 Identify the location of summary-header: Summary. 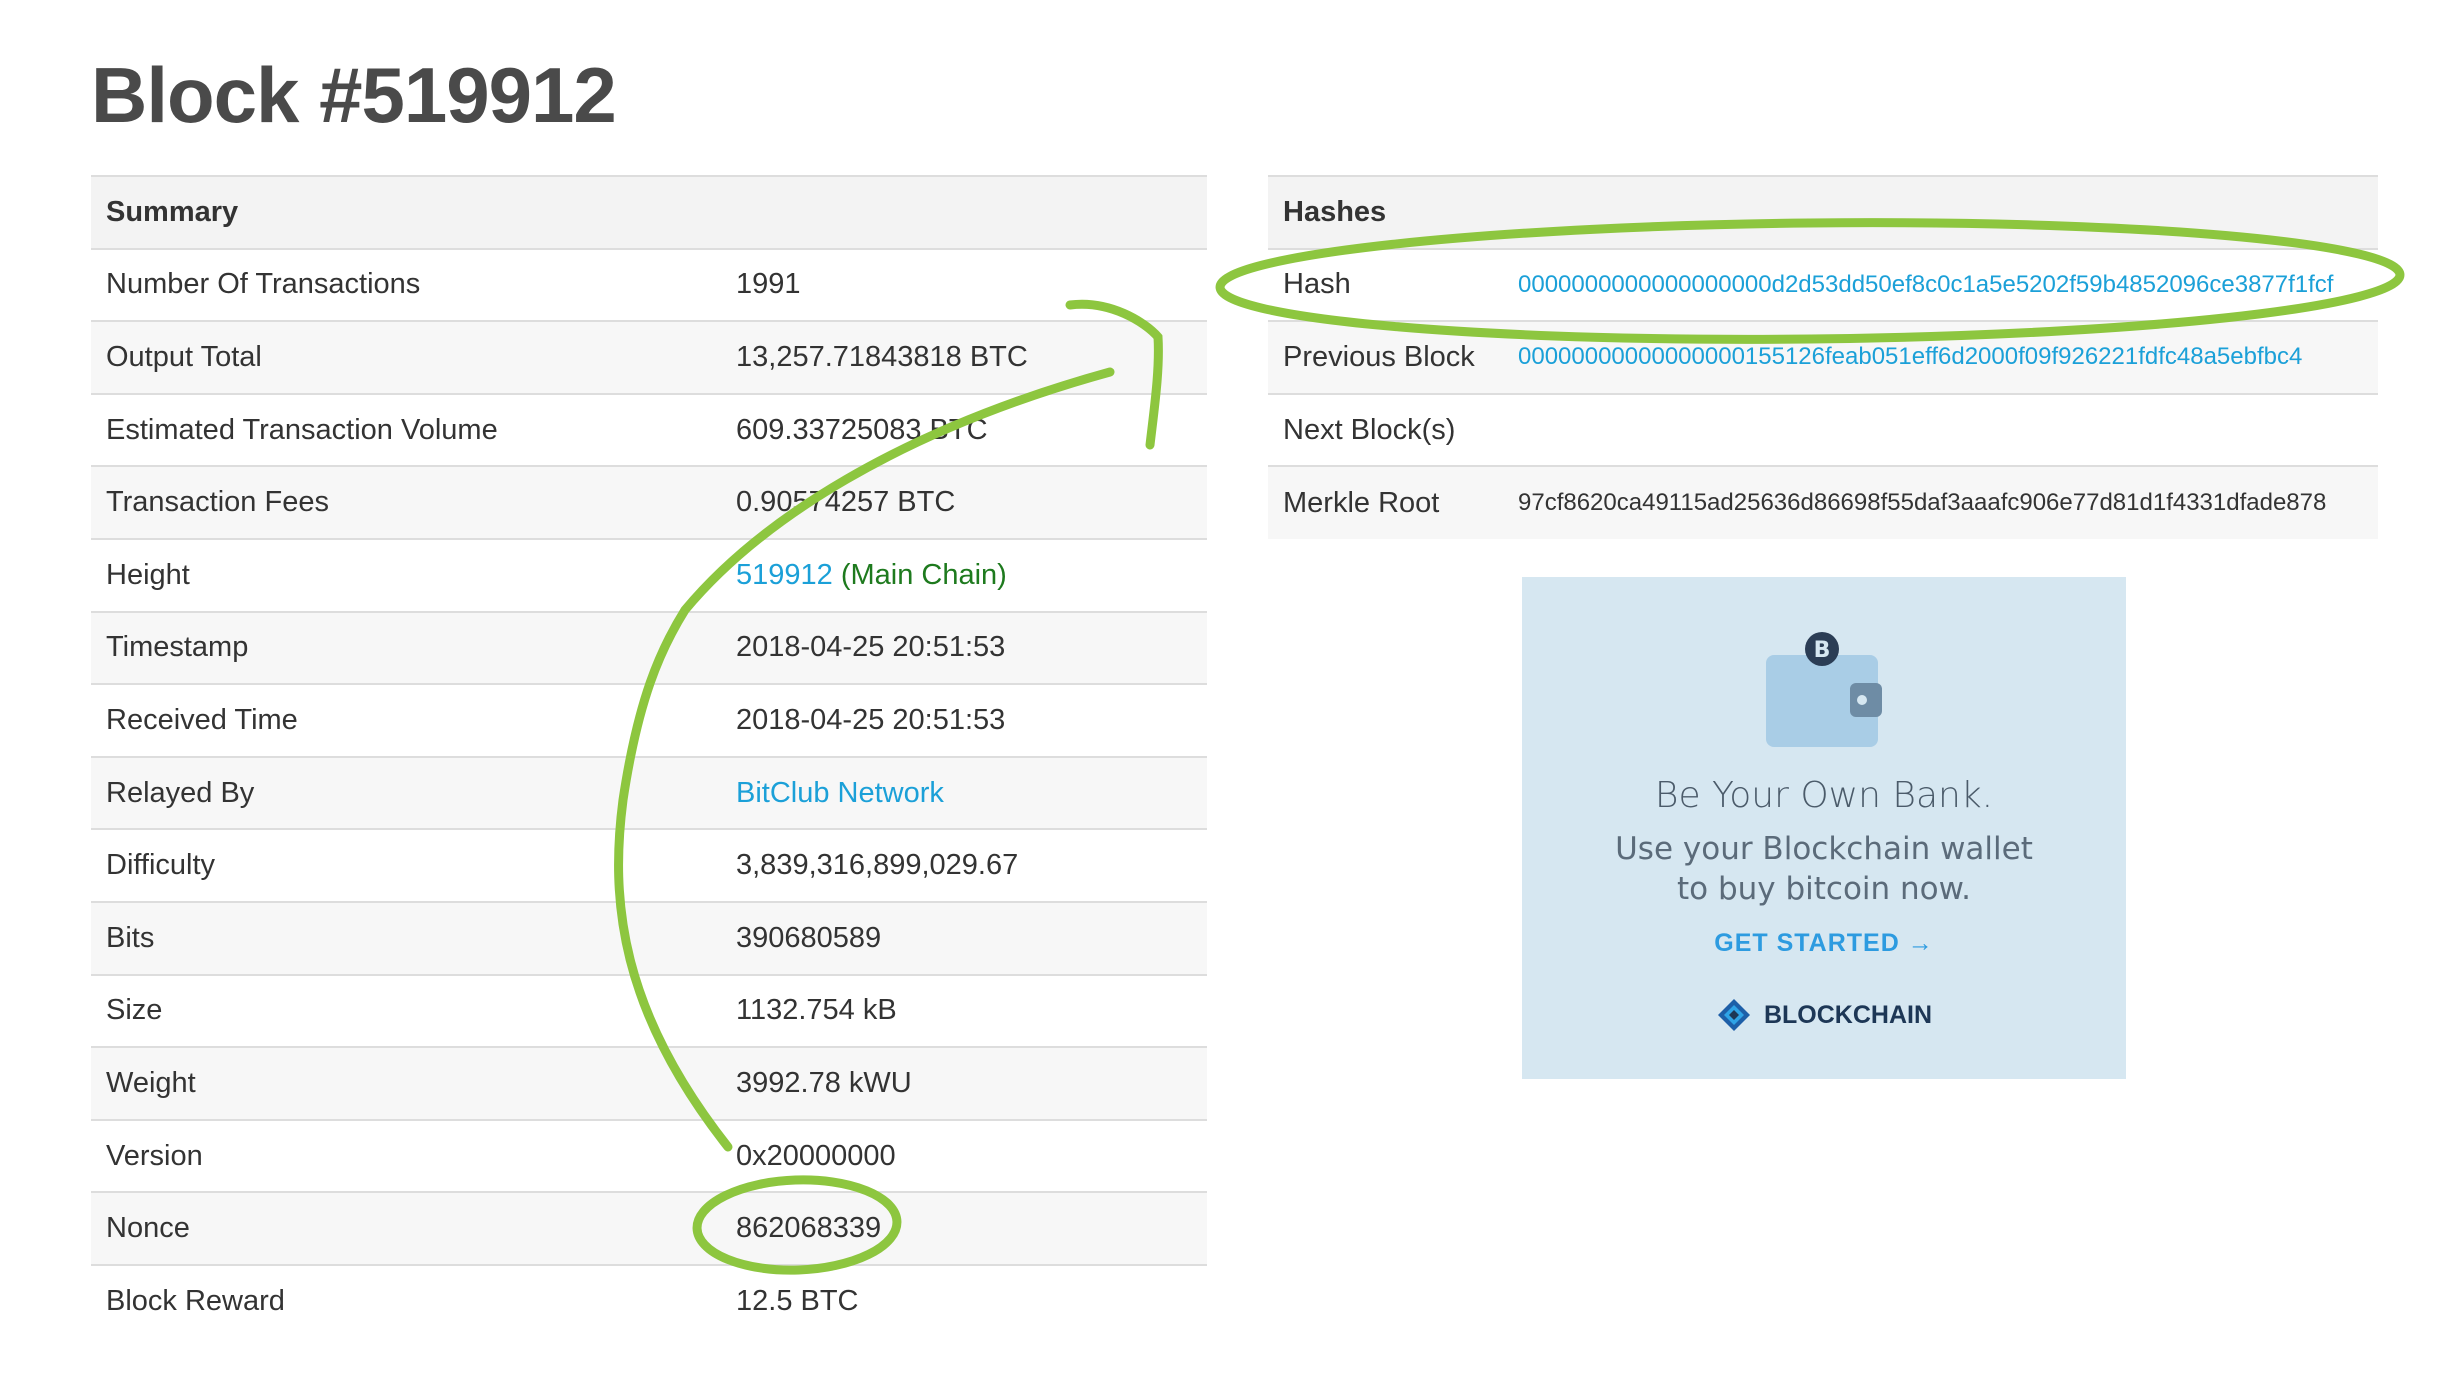
(649, 212).